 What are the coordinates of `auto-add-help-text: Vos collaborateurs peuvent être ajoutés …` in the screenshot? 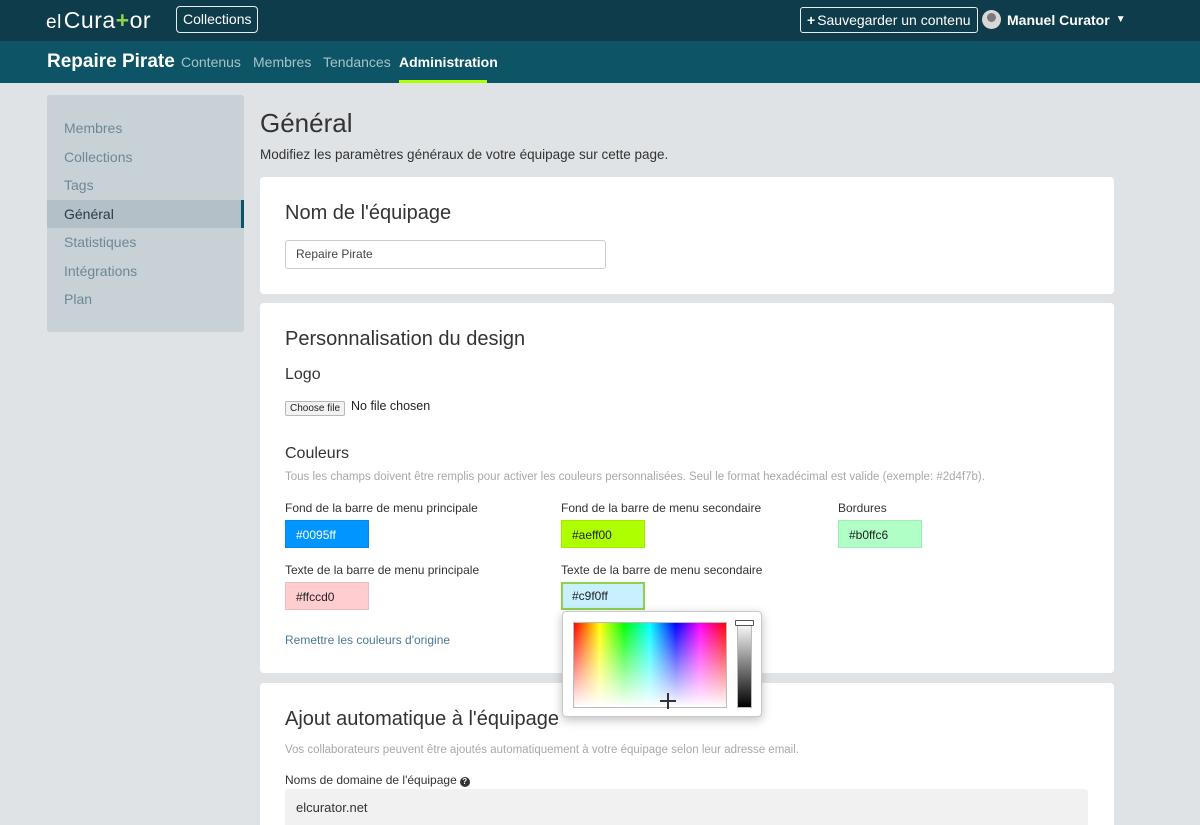 It's located at (542, 750).